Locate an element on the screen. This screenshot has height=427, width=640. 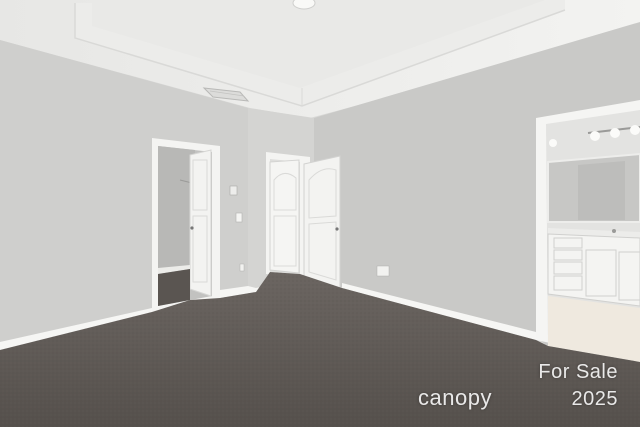
closet-door is located at coordinates (200, 223).